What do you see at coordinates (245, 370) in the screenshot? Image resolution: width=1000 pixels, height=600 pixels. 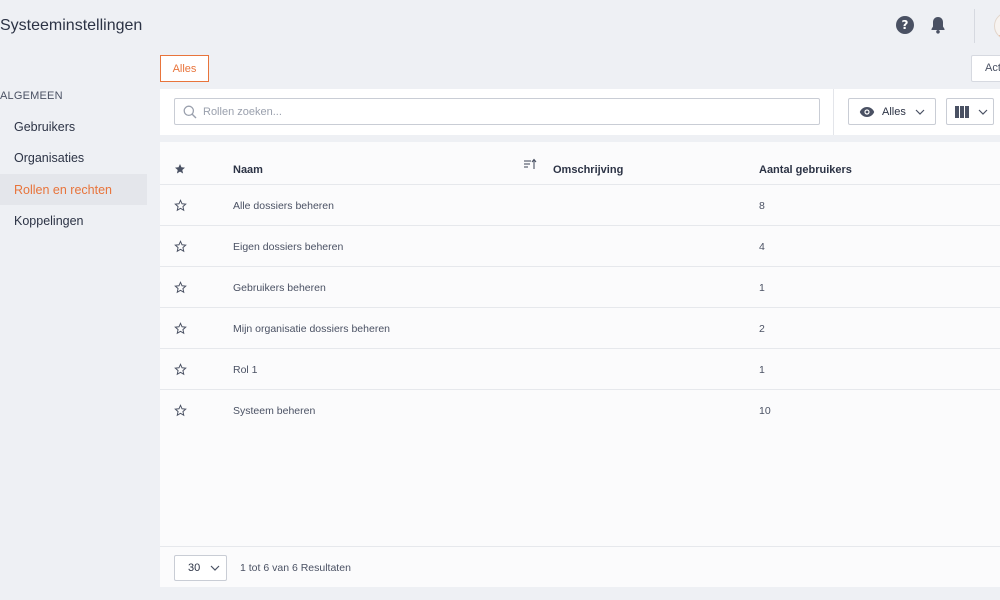 I see `role-name: Rol 1` at bounding box center [245, 370].